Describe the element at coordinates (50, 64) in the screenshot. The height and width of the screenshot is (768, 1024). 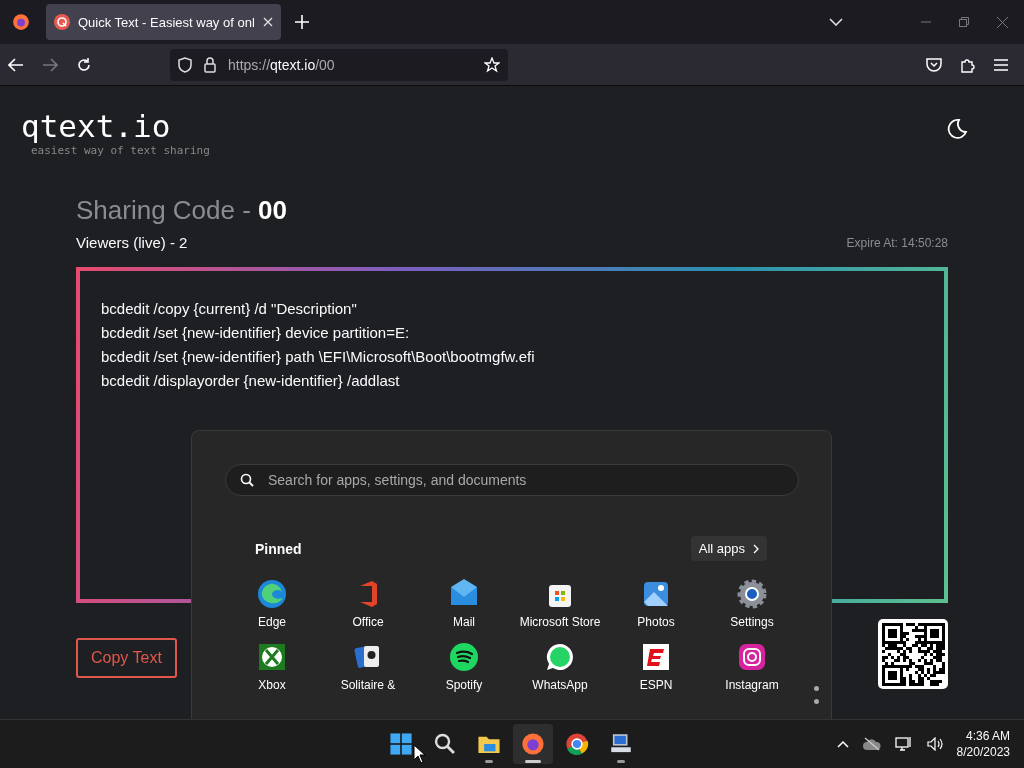
I see `forward-icon` at that location.